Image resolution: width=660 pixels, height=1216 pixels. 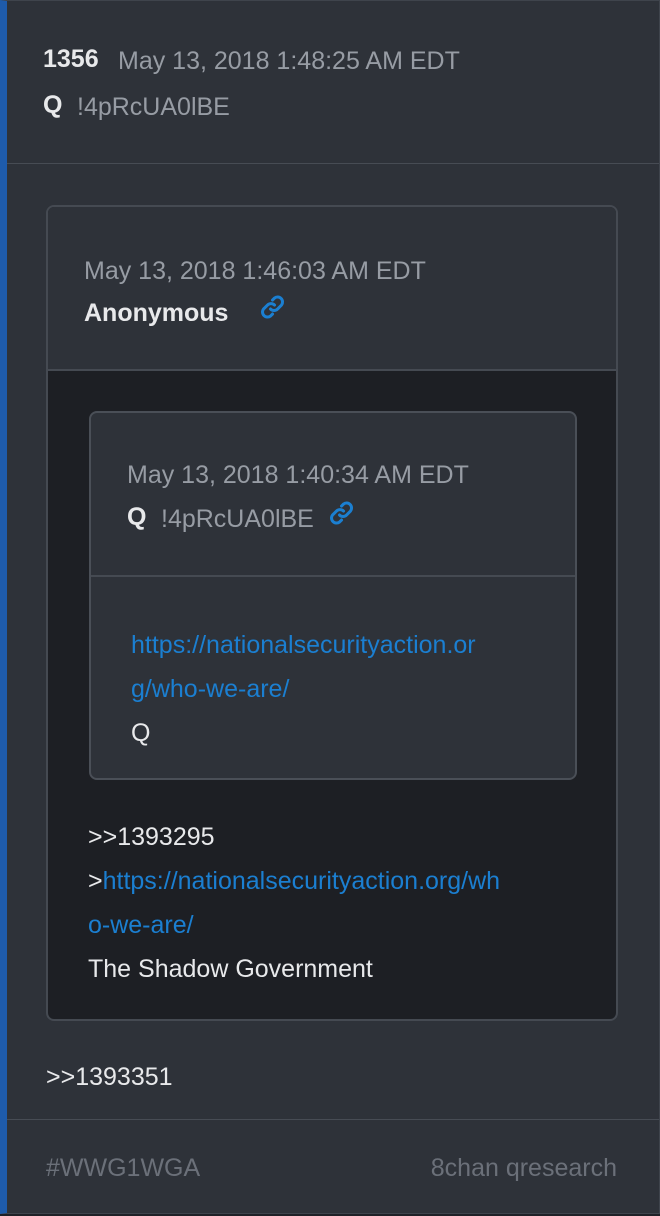 I want to click on post-date: May 13, 2018 1:48:25 AM EDT, so click(x=289, y=61).